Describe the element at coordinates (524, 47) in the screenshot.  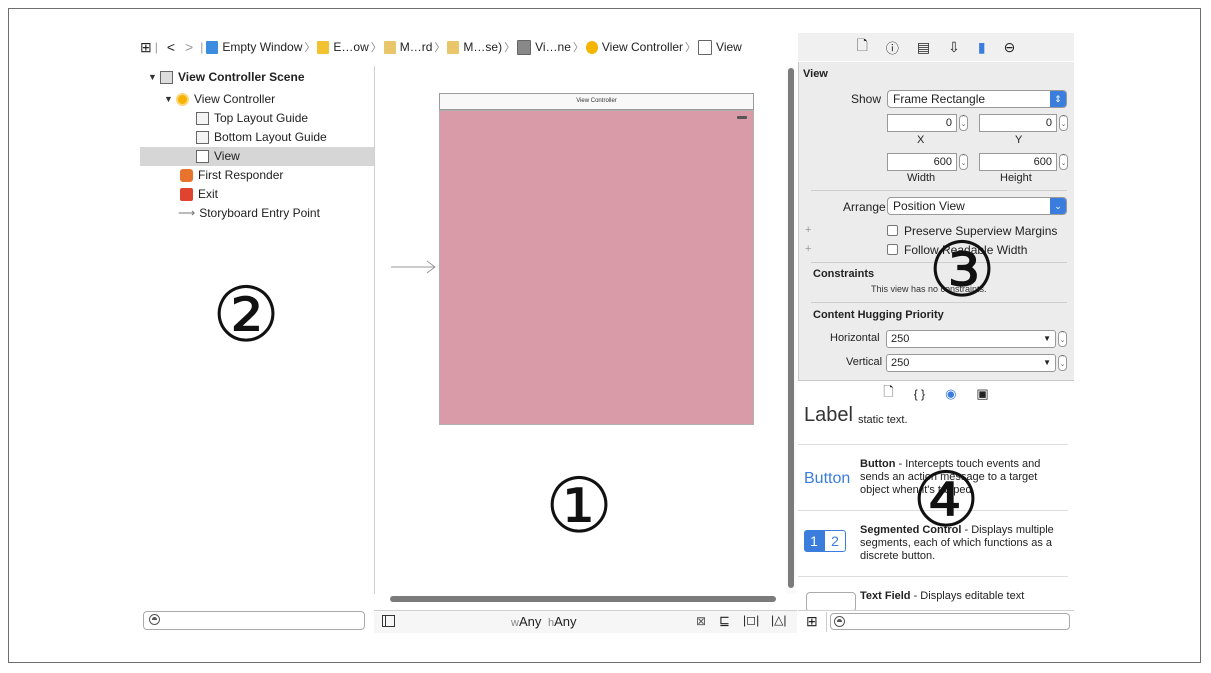
I see `scene-icon` at that location.